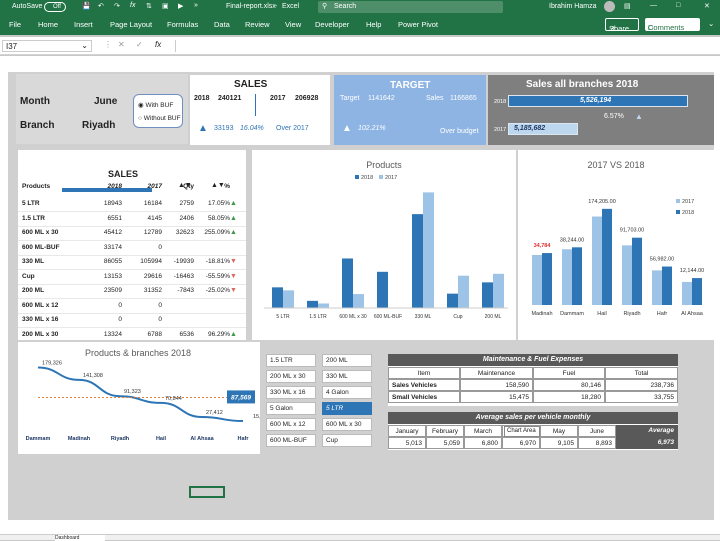 The image size is (720, 541). What do you see at coordinates (233, 203) in the screenshot?
I see `up-triangle-icon: ▲` at bounding box center [233, 203].